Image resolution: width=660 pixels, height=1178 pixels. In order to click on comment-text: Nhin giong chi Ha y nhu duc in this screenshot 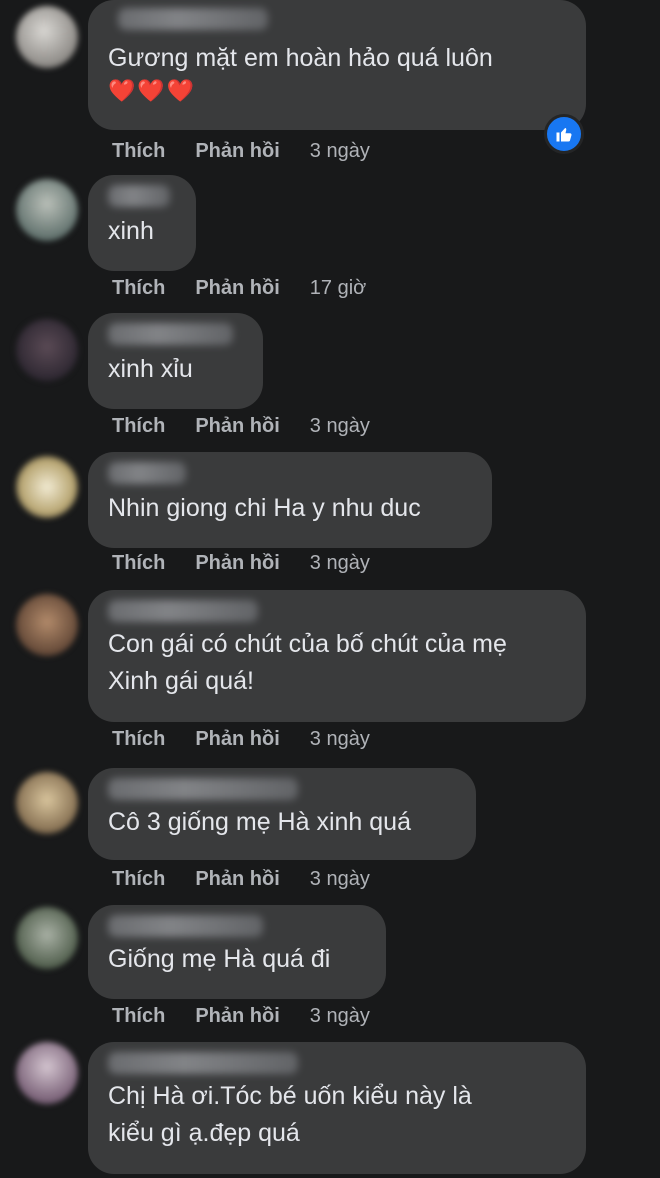, I will do `click(264, 508)`.